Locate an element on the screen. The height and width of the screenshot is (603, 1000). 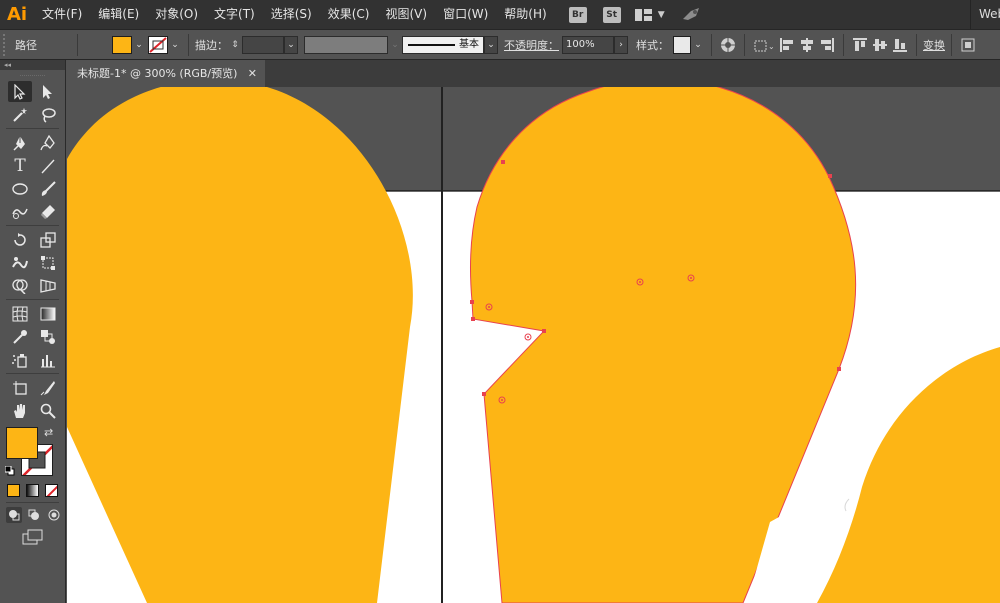
fill-color-box is located at coordinates (22, 443).